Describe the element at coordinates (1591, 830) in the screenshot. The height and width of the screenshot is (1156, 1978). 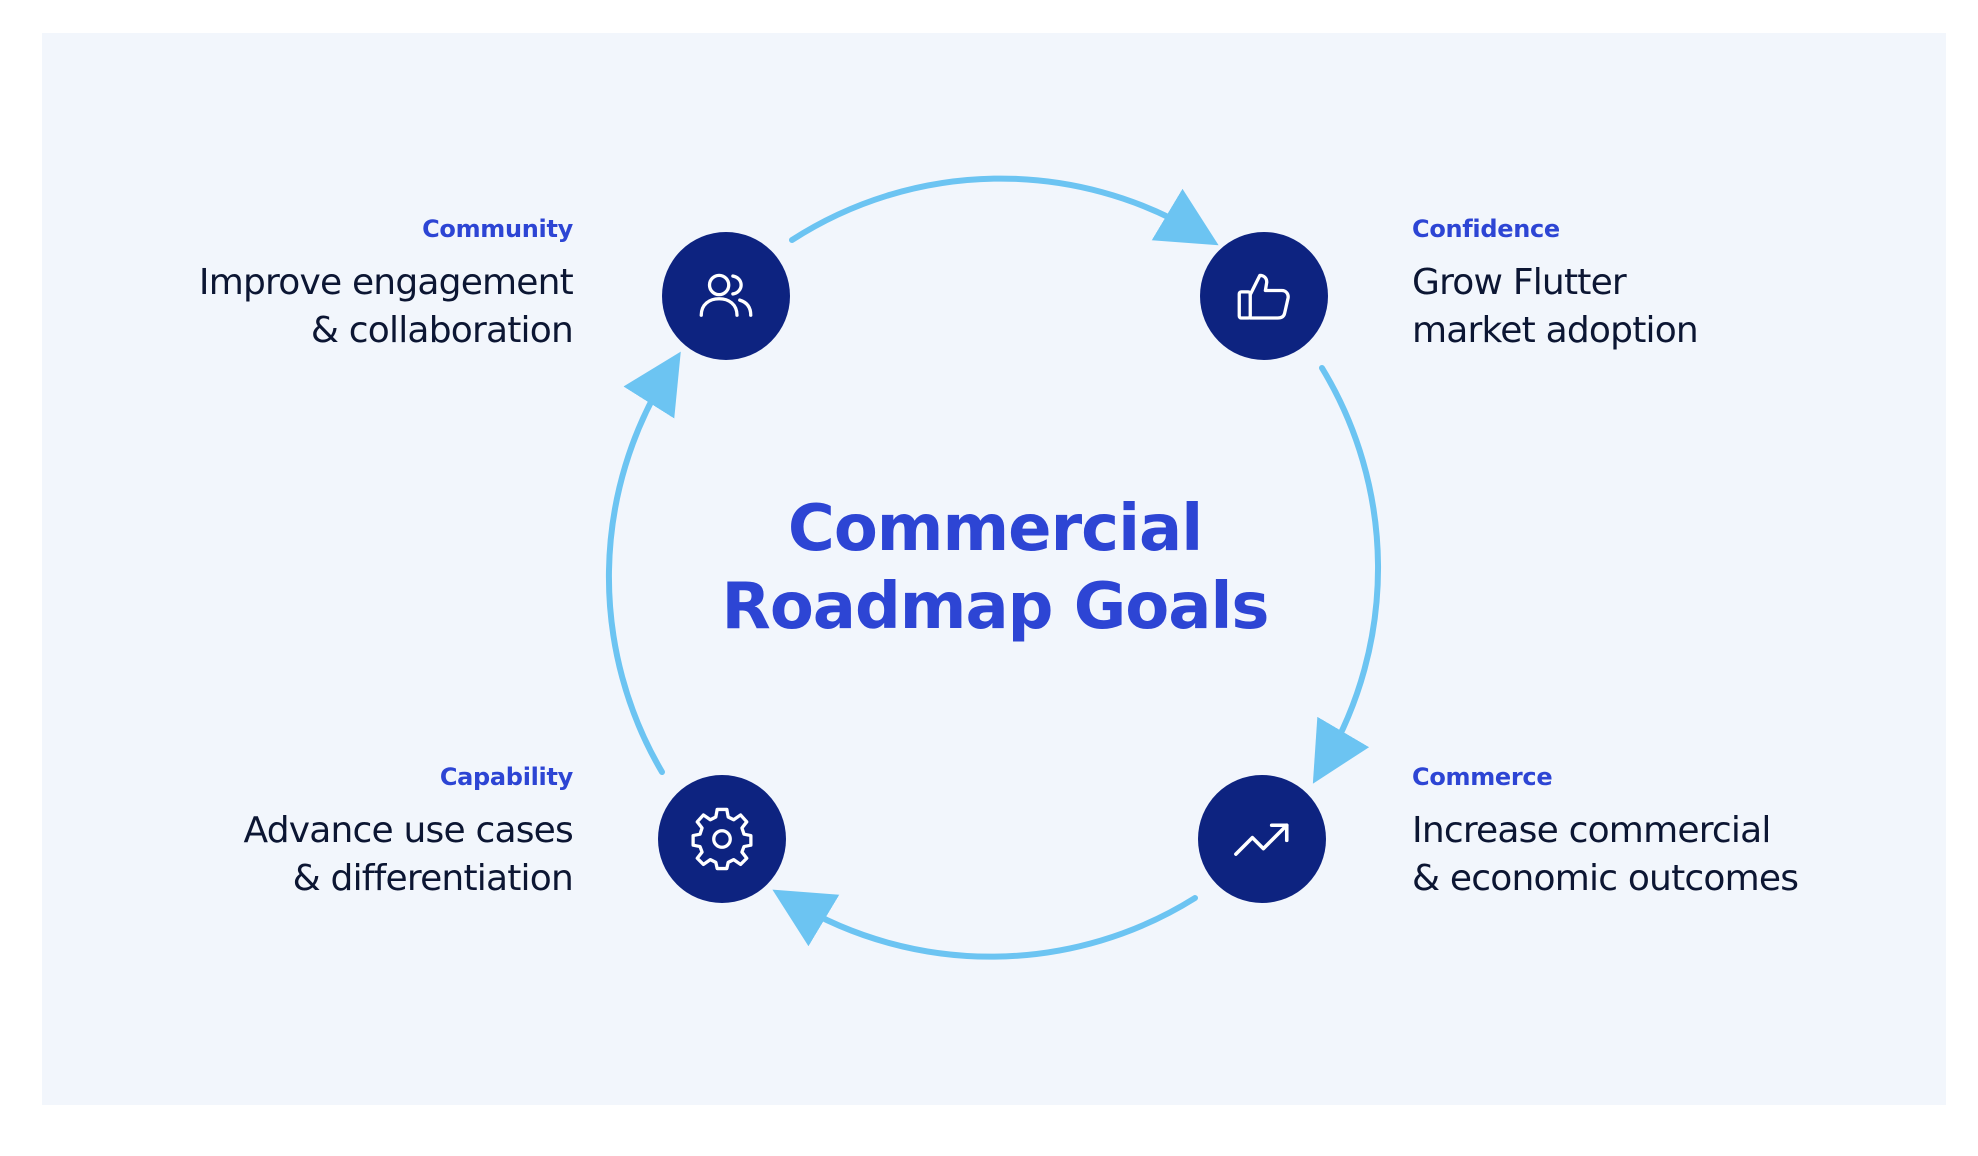
I see `goal-description-line-1: Increase commercial` at that location.